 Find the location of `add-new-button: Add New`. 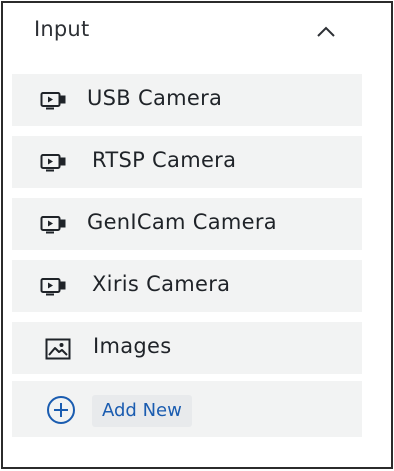

add-new-button: Add New is located at coordinates (142, 411).